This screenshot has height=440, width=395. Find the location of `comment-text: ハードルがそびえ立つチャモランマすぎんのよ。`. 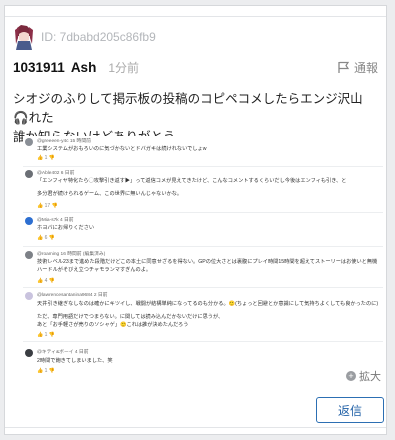

comment-text: ハードルがそびえ立つチャモランマすぎんのよ。 is located at coordinates (94, 270).